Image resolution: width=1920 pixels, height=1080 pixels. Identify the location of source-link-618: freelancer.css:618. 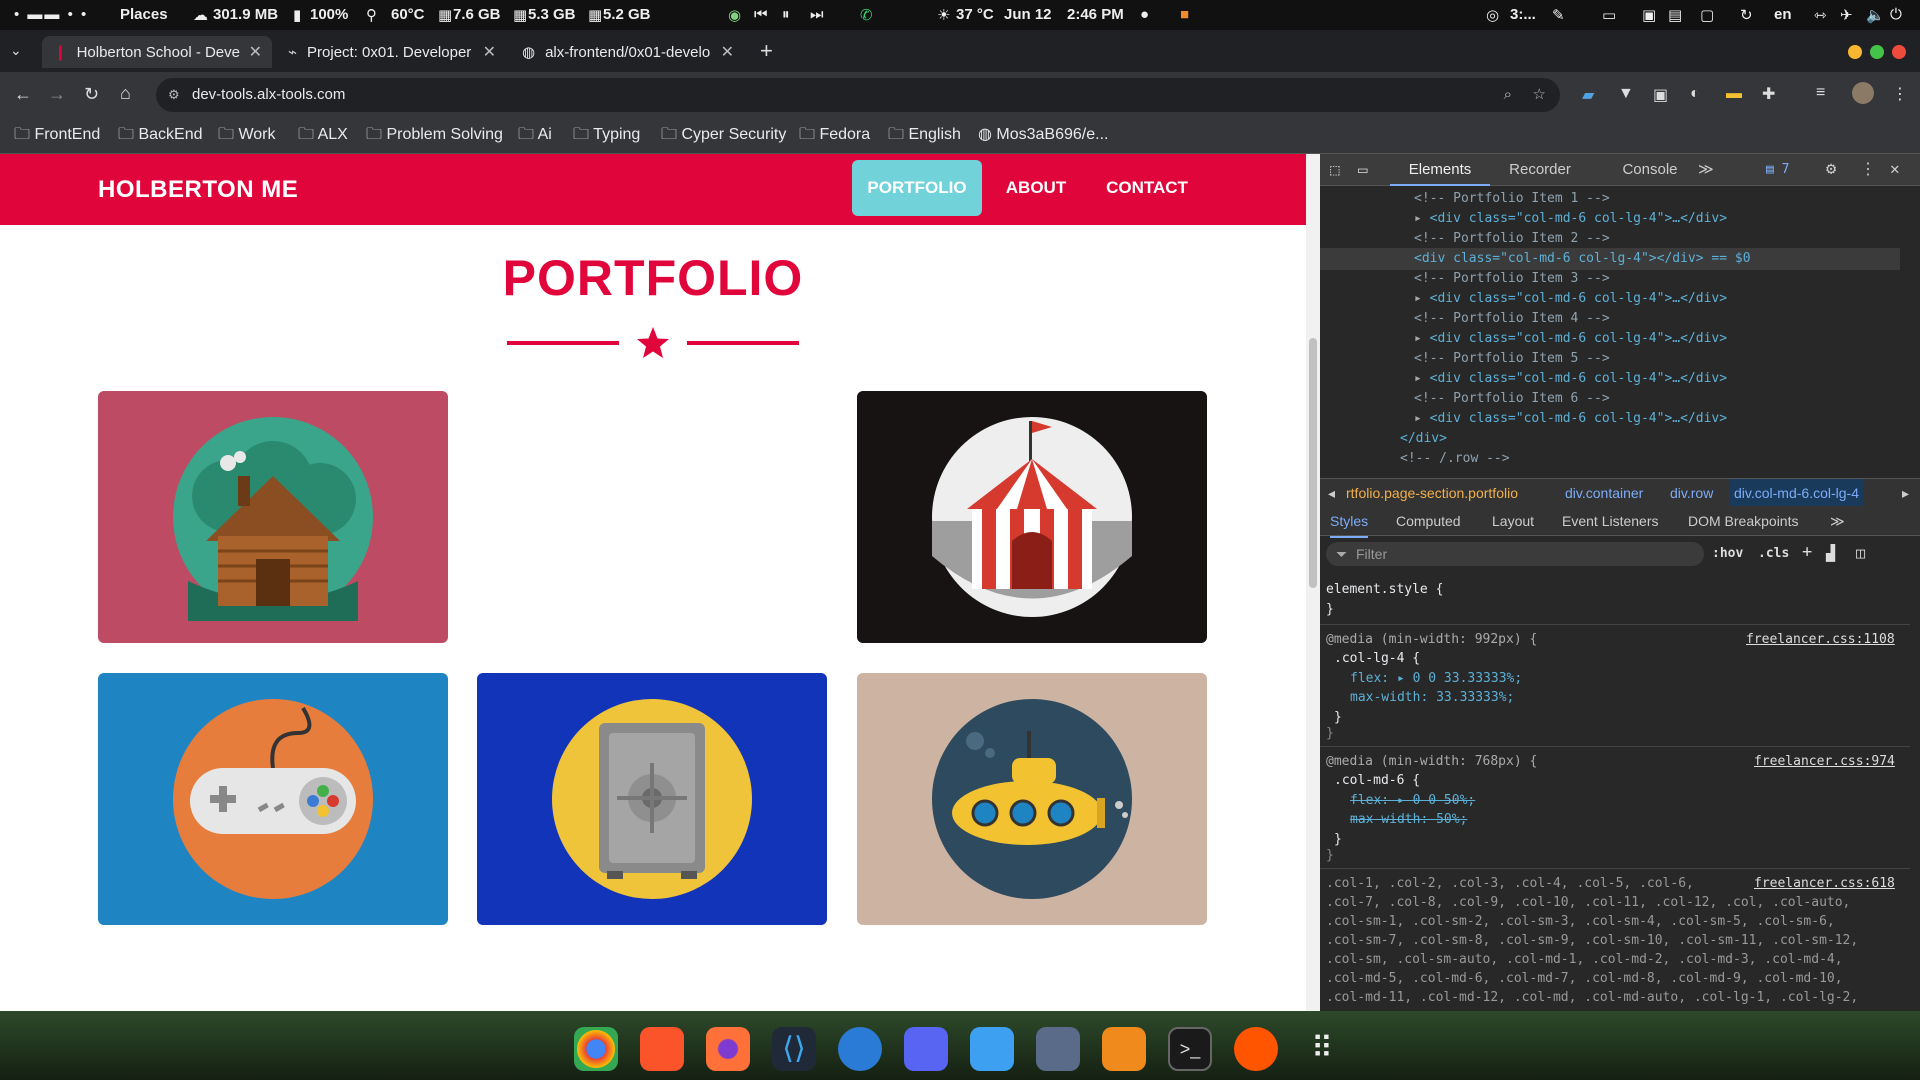
(1824, 884).